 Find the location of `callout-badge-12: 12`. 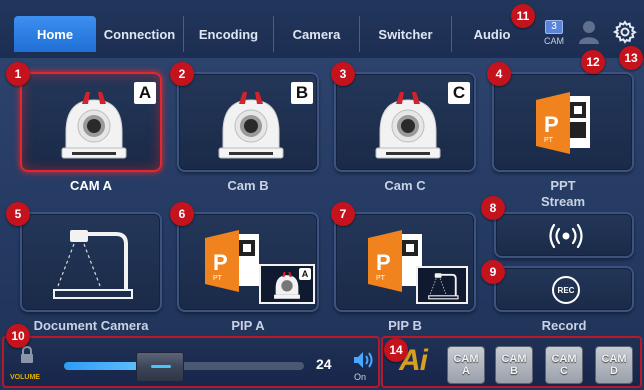

callout-badge-12: 12 is located at coordinates (593, 62).